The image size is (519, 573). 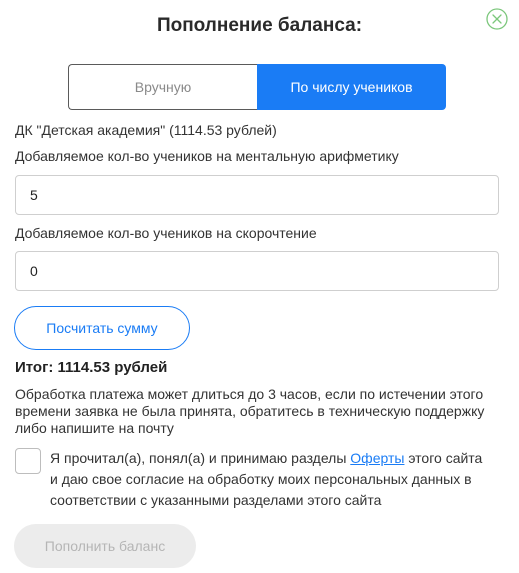 What do you see at coordinates (497, 19) in the screenshot?
I see `close-circle-icon` at bounding box center [497, 19].